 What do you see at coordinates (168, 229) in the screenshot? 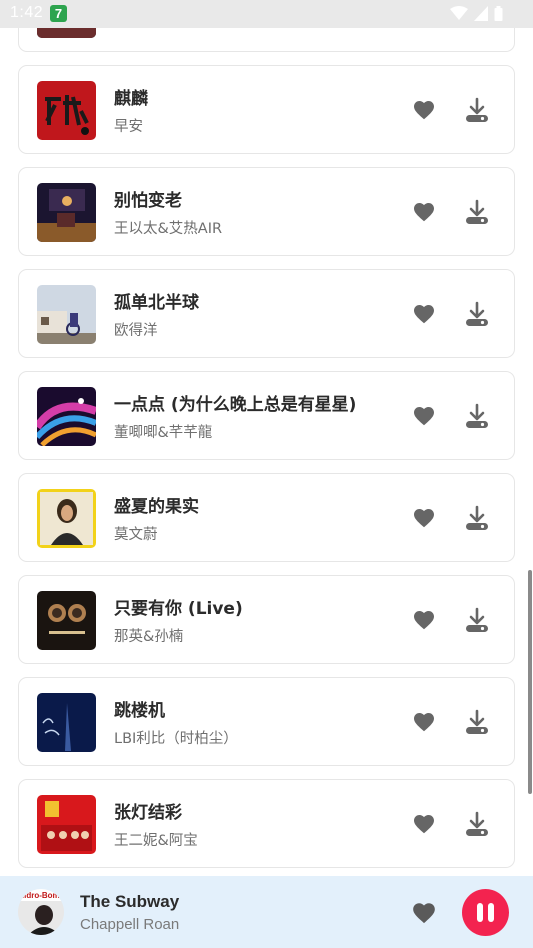
I see `song-artist: 王以太&艾热AIR` at bounding box center [168, 229].